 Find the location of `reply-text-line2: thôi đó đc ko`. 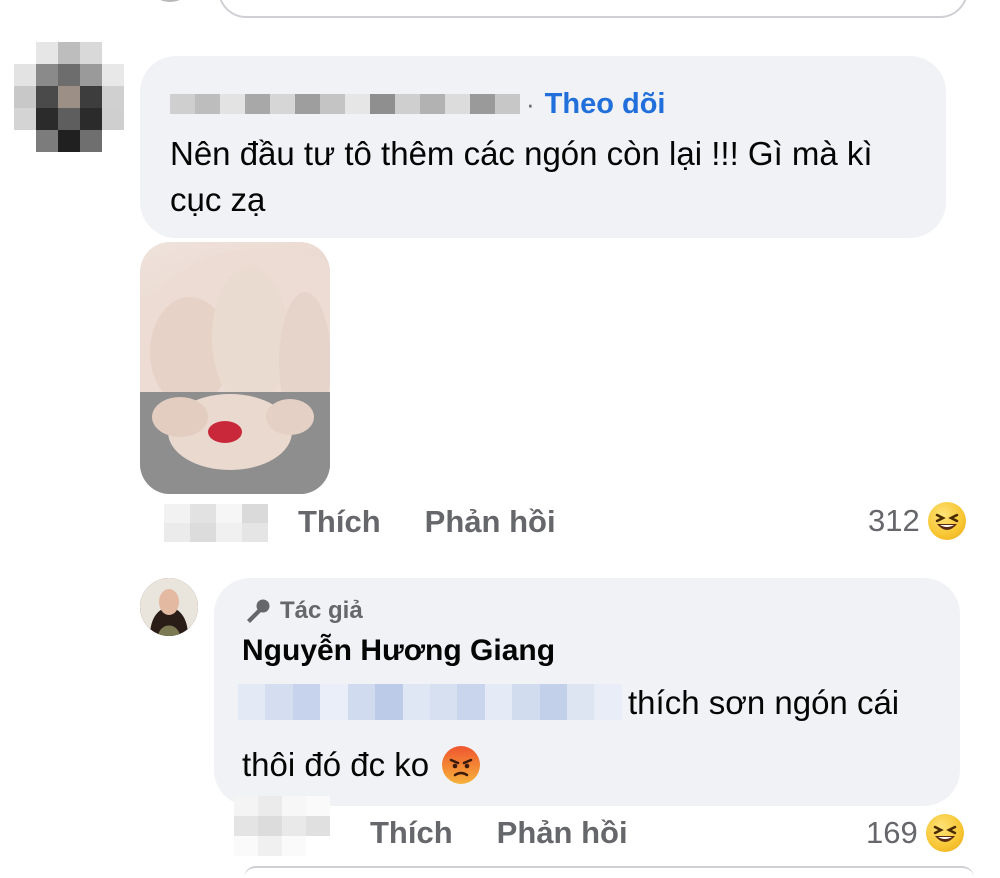

reply-text-line2: thôi đó đc ko is located at coordinates (336, 764).